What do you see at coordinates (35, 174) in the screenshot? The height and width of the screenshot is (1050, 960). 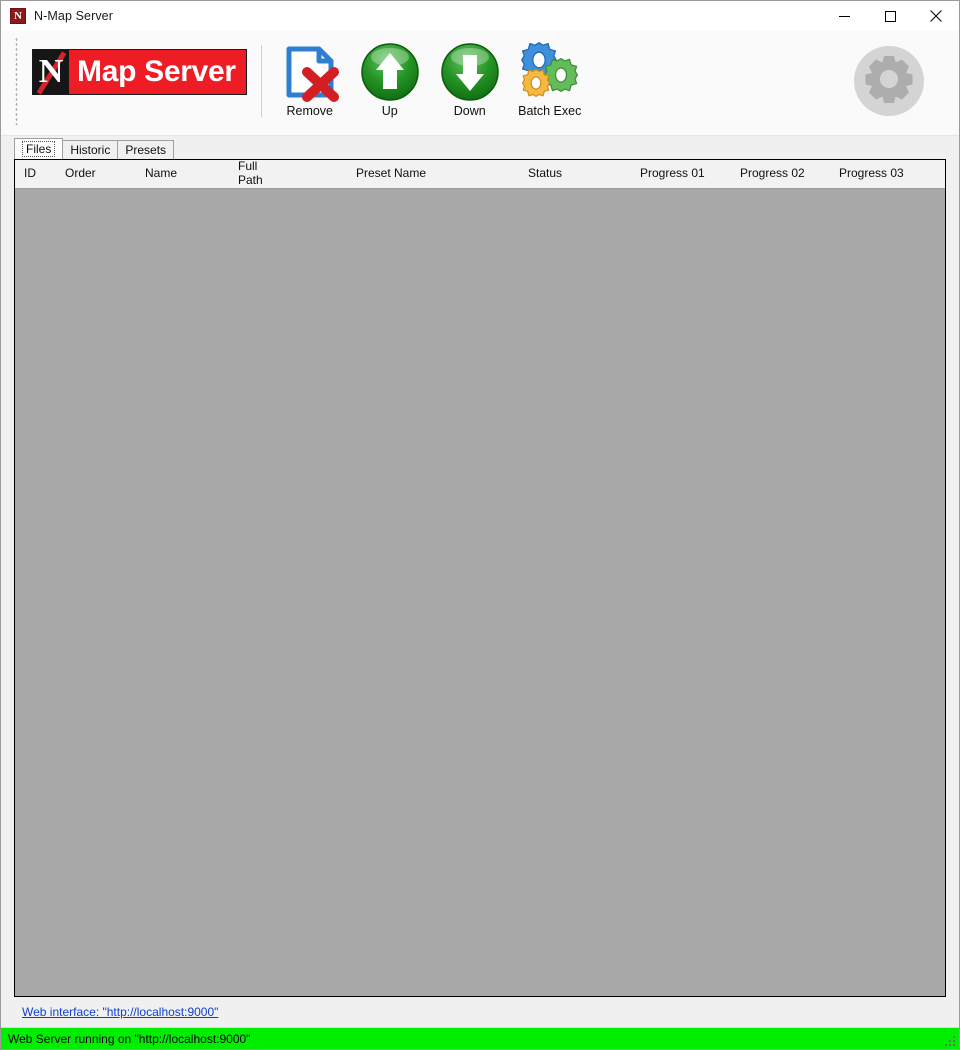 I see `column-header-id: ID` at bounding box center [35, 174].